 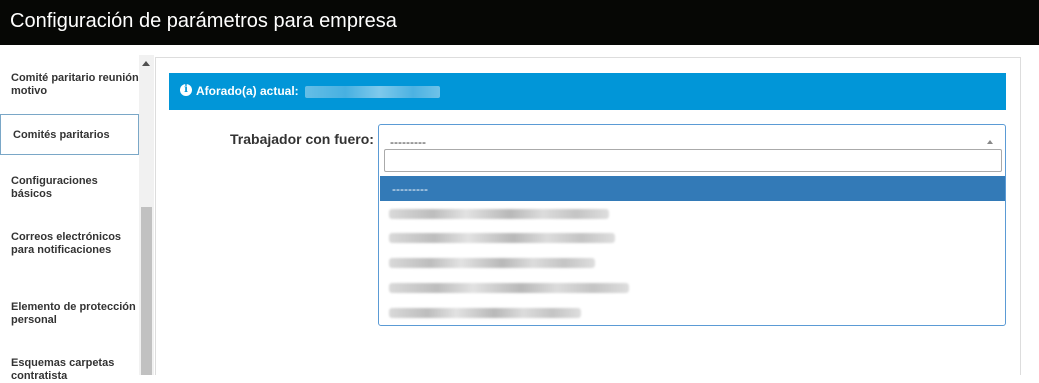 I want to click on select-option-empty: ---------, so click(x=692, y=188).